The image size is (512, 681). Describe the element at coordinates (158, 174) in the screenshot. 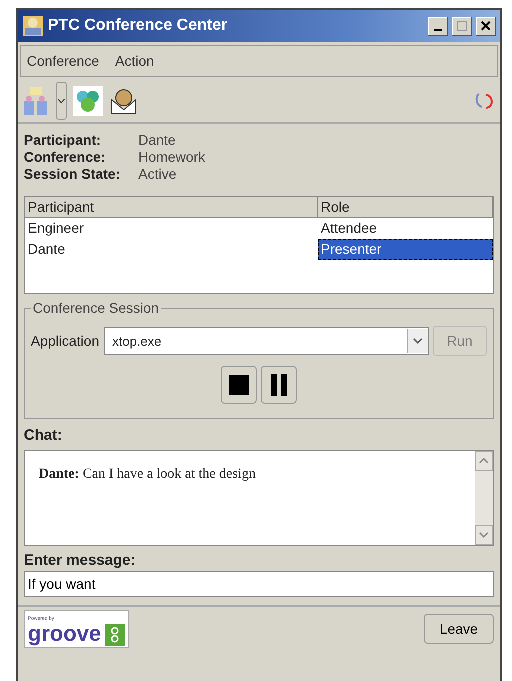

I see `field-value: Active` at that location.